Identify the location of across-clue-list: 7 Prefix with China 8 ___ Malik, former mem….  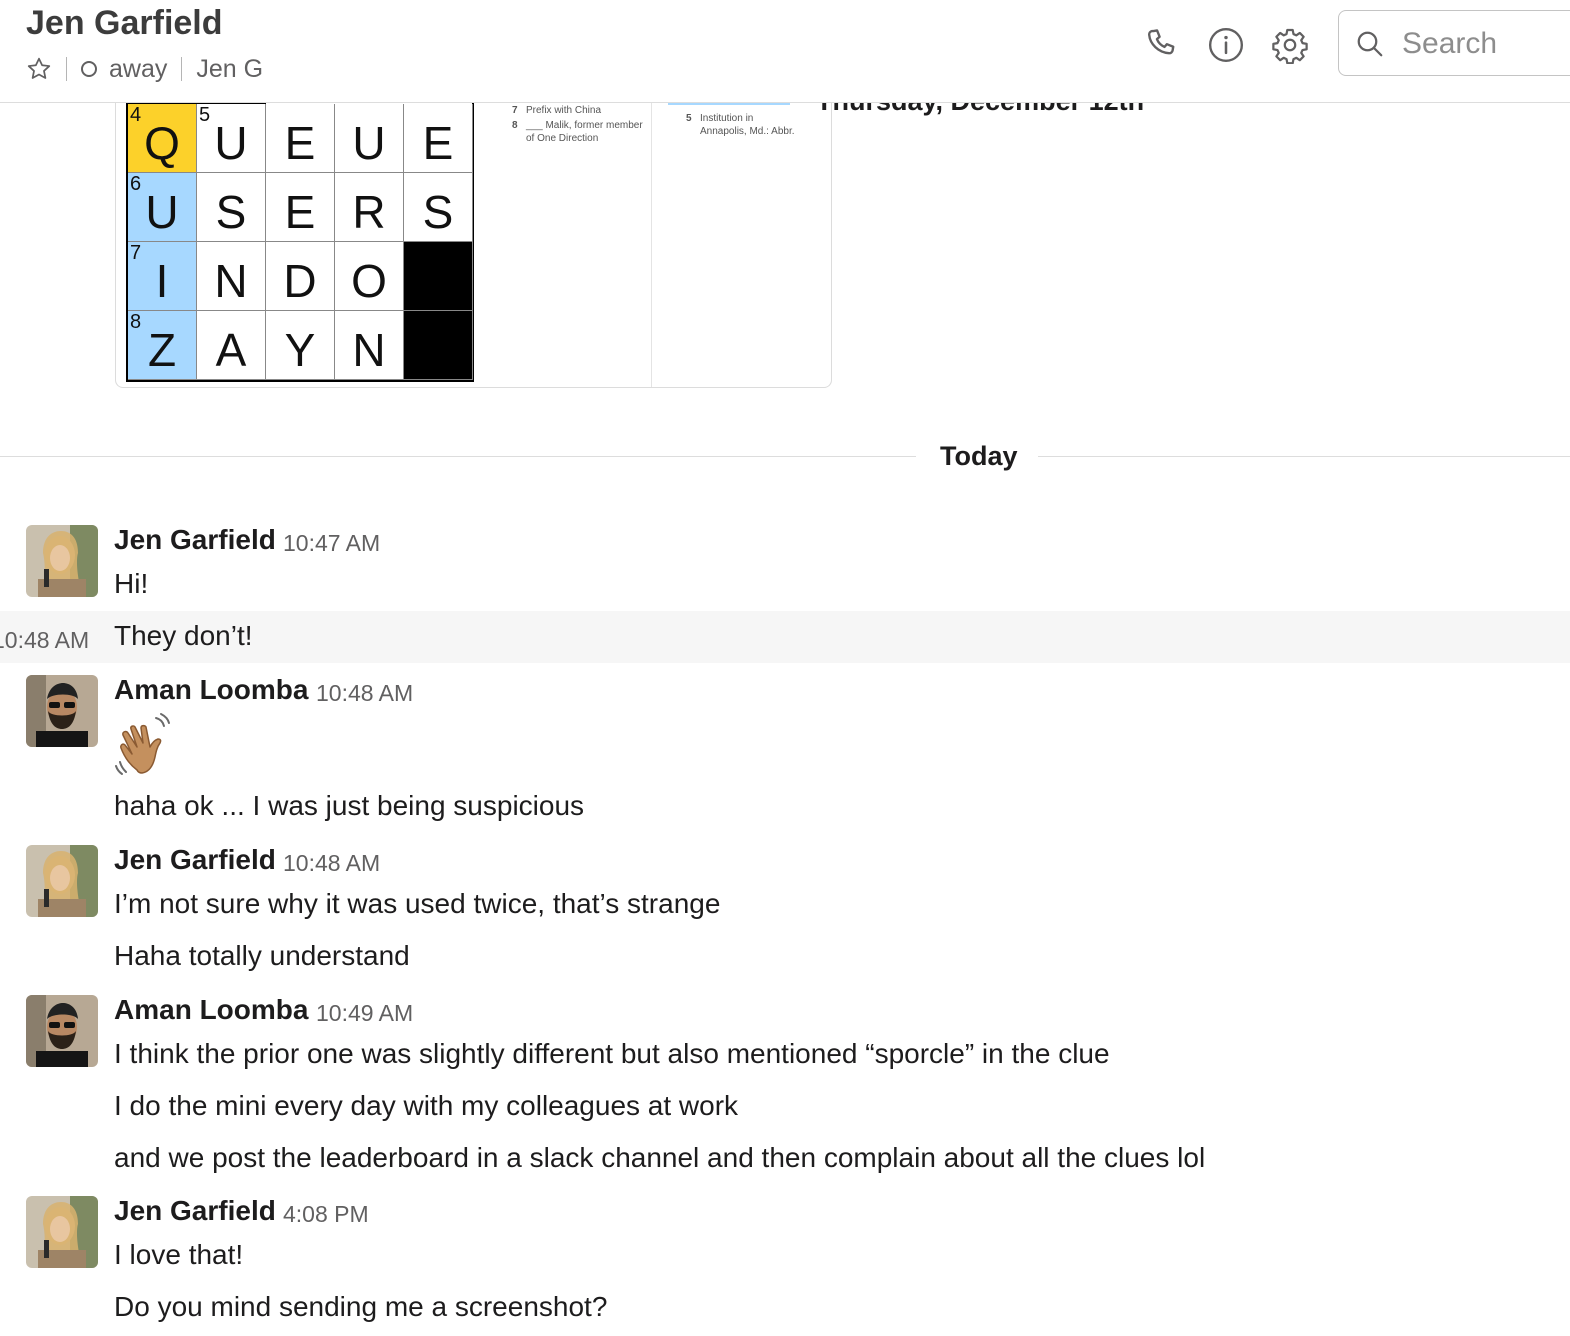
(582, 123).